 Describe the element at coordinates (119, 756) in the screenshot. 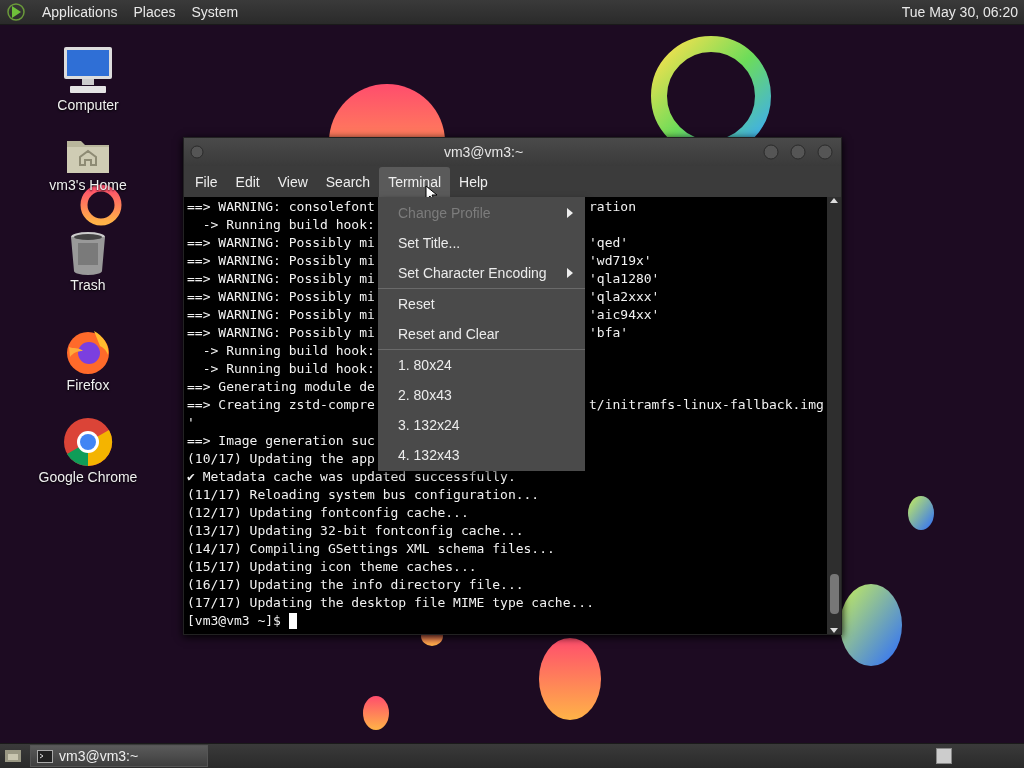

I see `taskbar-button: vm3@vm3:~` at that location.